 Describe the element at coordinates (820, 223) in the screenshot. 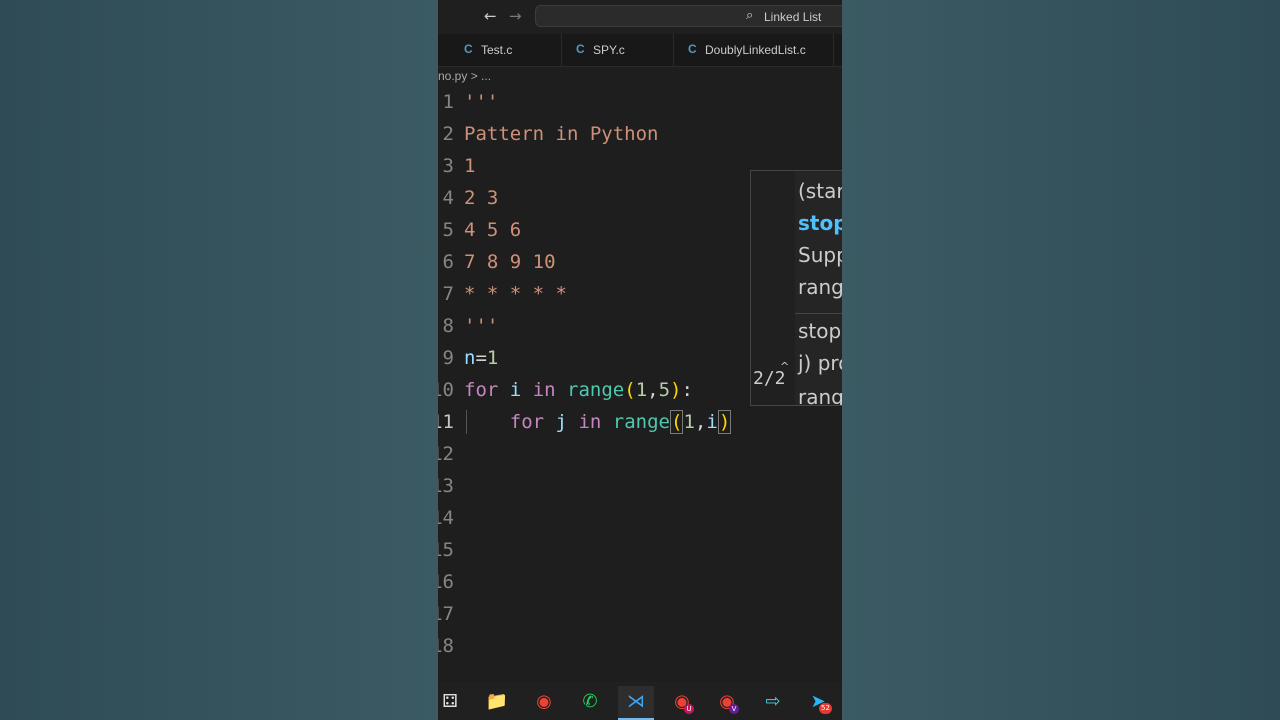

I see `active-parameter: stop` at that location.